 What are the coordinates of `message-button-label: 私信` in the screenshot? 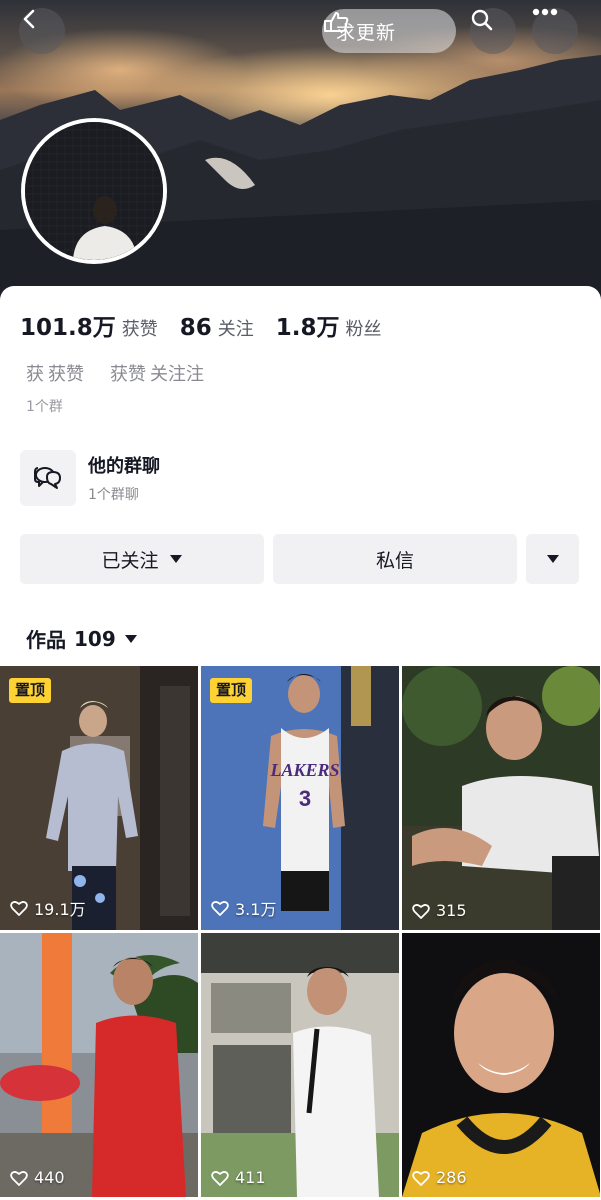 It's located at (394, 560).